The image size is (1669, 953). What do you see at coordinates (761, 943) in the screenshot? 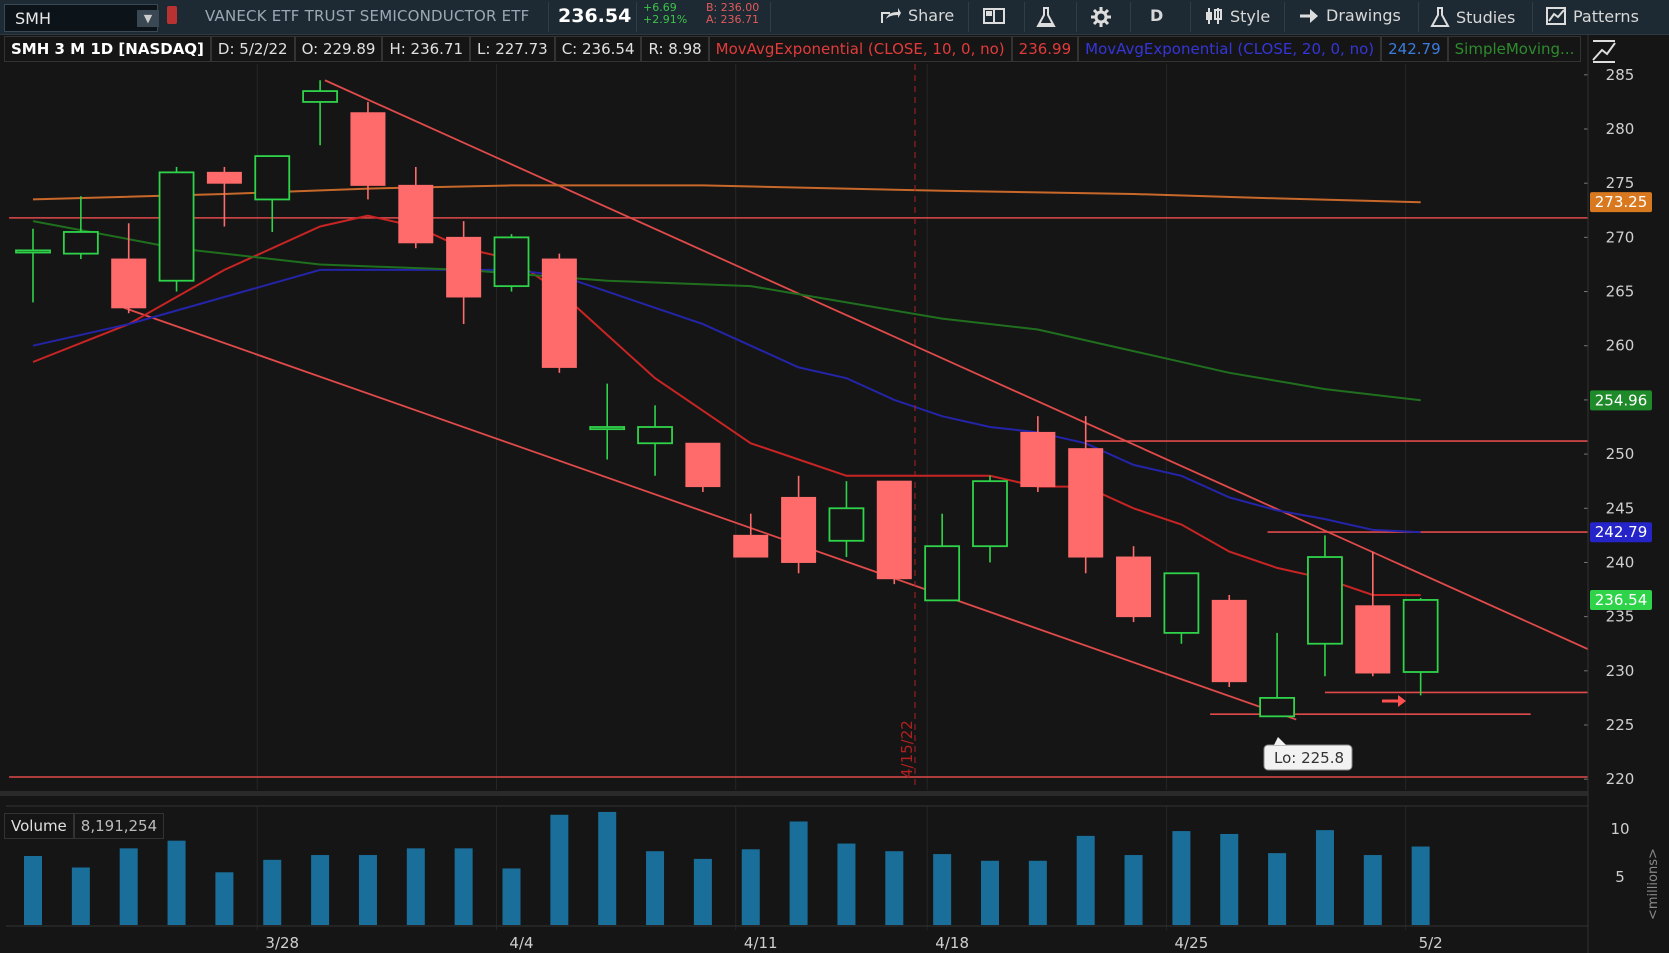
I see `time-axis-label: 4/11` at bounding box center [761, 943].